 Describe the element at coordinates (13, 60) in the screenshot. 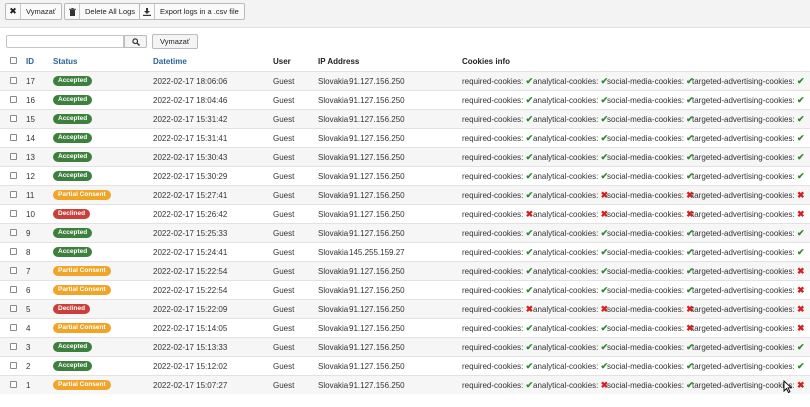

I see `select-all-checkbox` at that location.